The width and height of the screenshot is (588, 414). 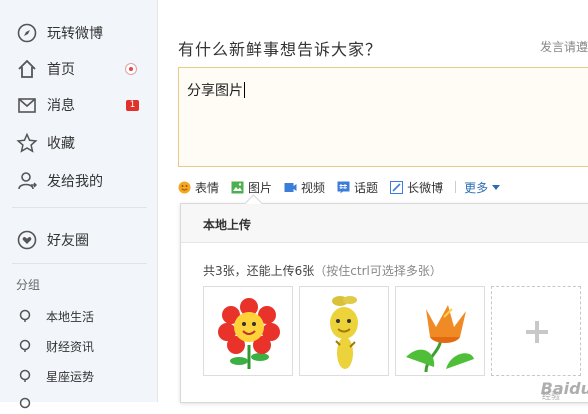 What do you see at coordinates (61, 70) in the screenshot?
I see `sidebar-item-label: 首页` at bounding box center [61, 70].